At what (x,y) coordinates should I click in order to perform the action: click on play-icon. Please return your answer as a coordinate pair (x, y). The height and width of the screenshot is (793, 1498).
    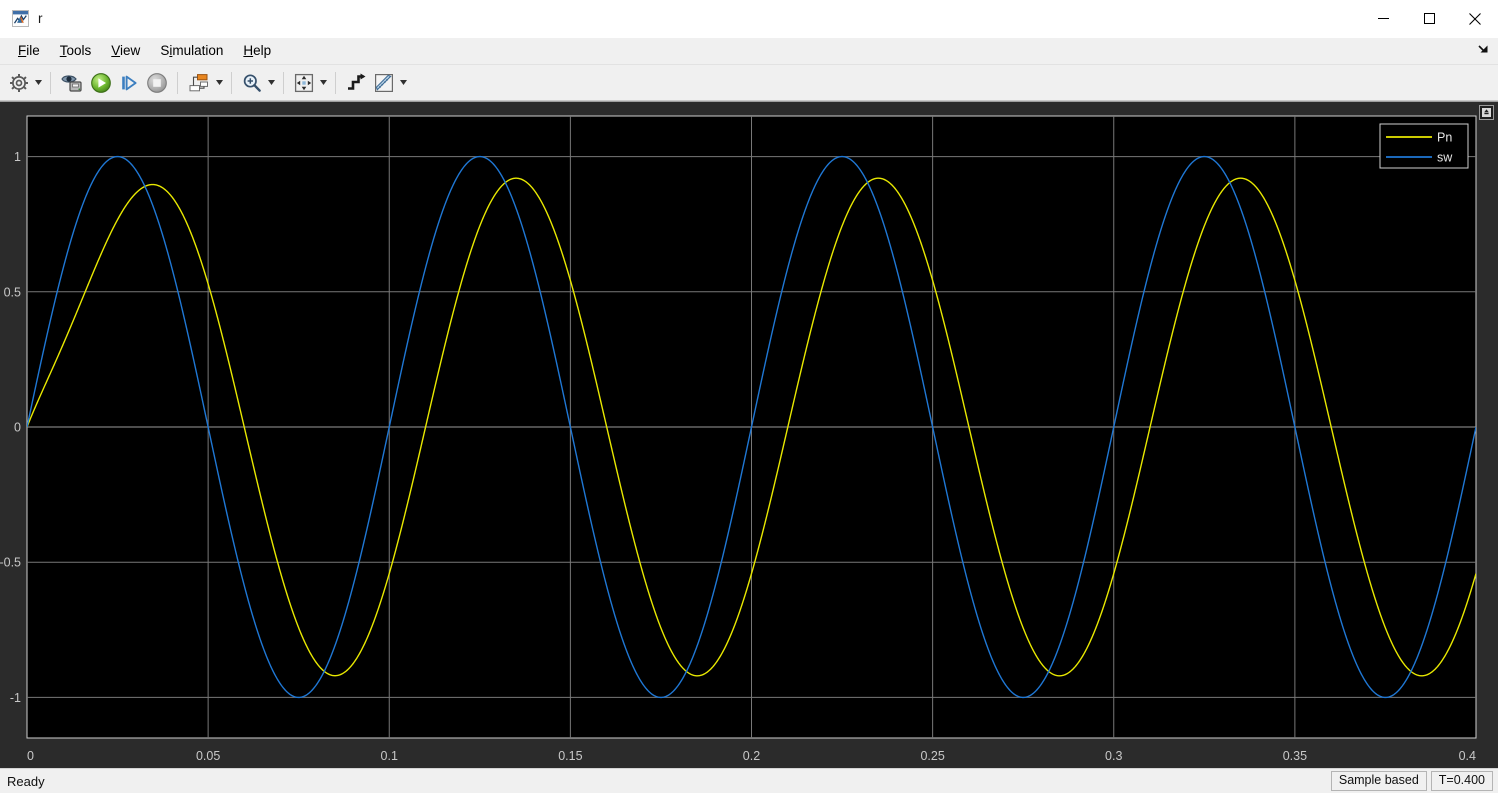
    Looking at the image, I should click on (101, 82).